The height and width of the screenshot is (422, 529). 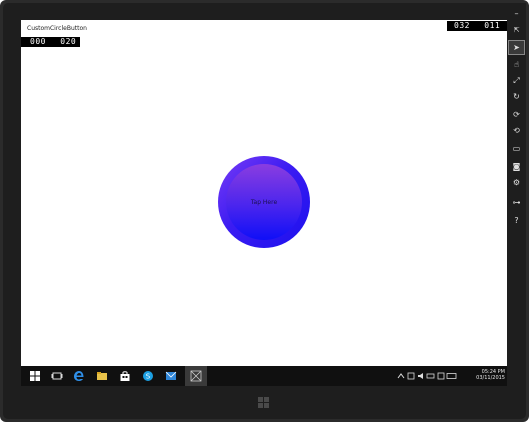 I want to click on mouse-mode-icon: ➤, so click(x=516, y=47).